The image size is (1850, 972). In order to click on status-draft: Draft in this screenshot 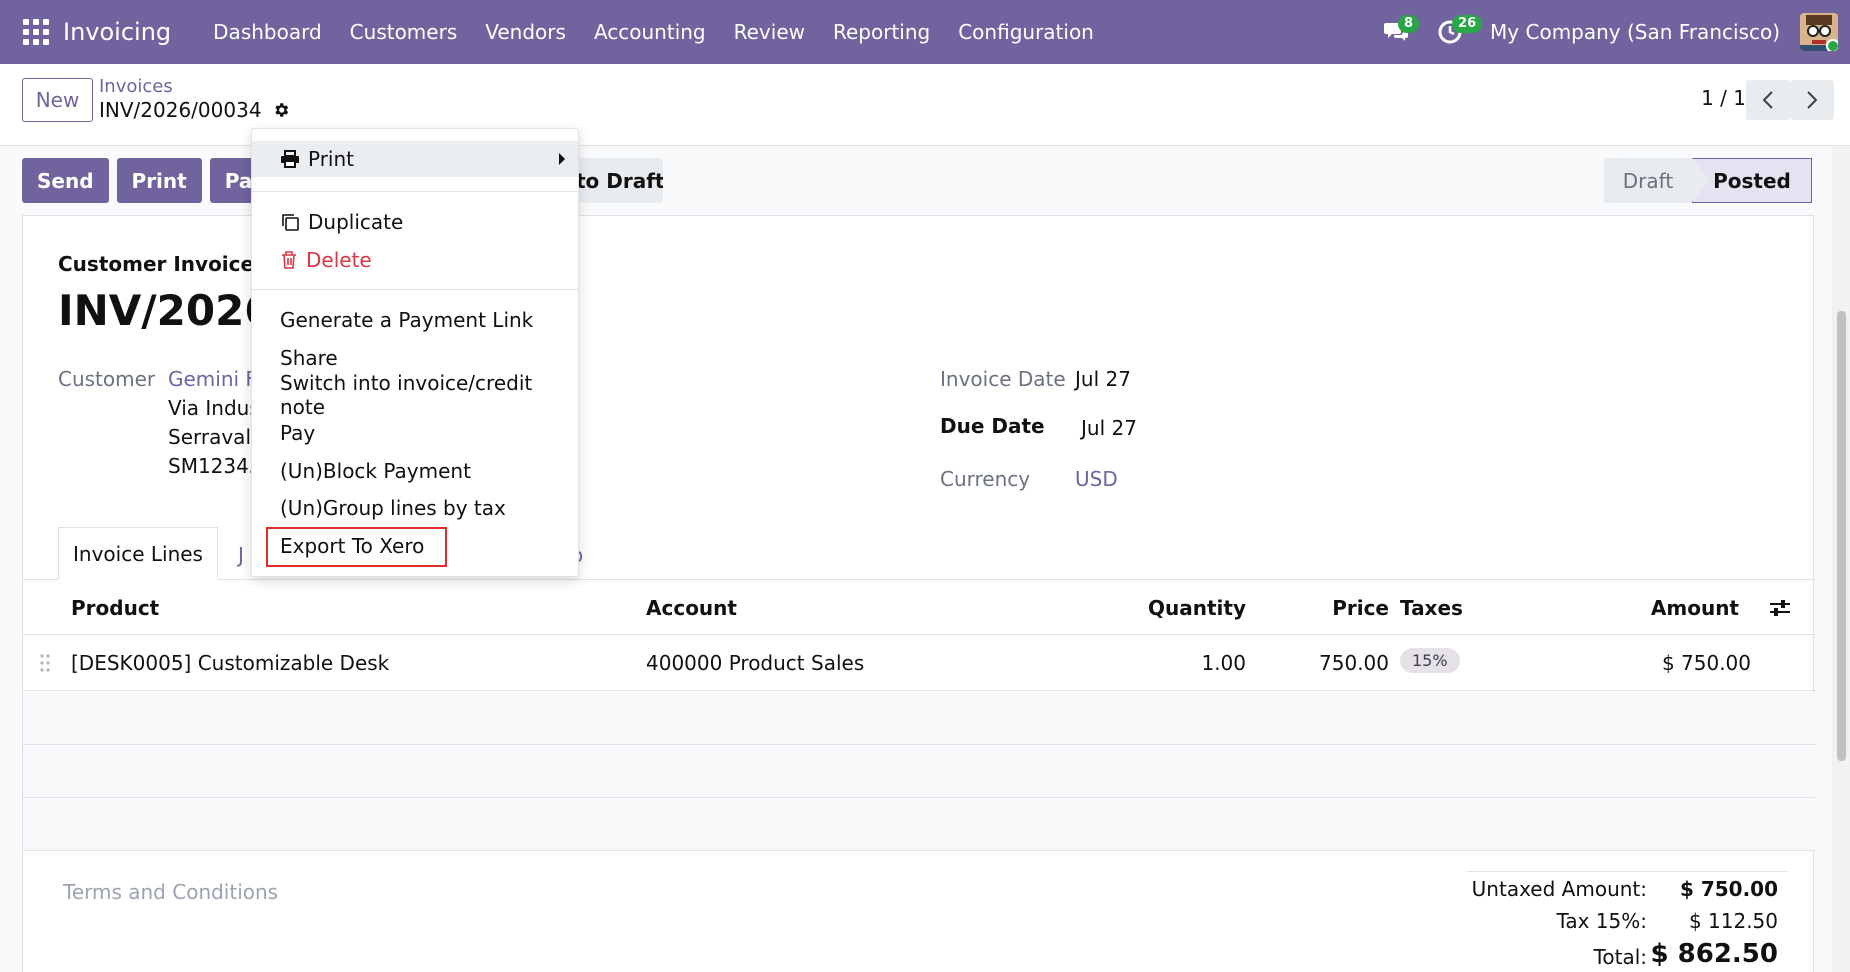, I will do `click(1648, 180)`.